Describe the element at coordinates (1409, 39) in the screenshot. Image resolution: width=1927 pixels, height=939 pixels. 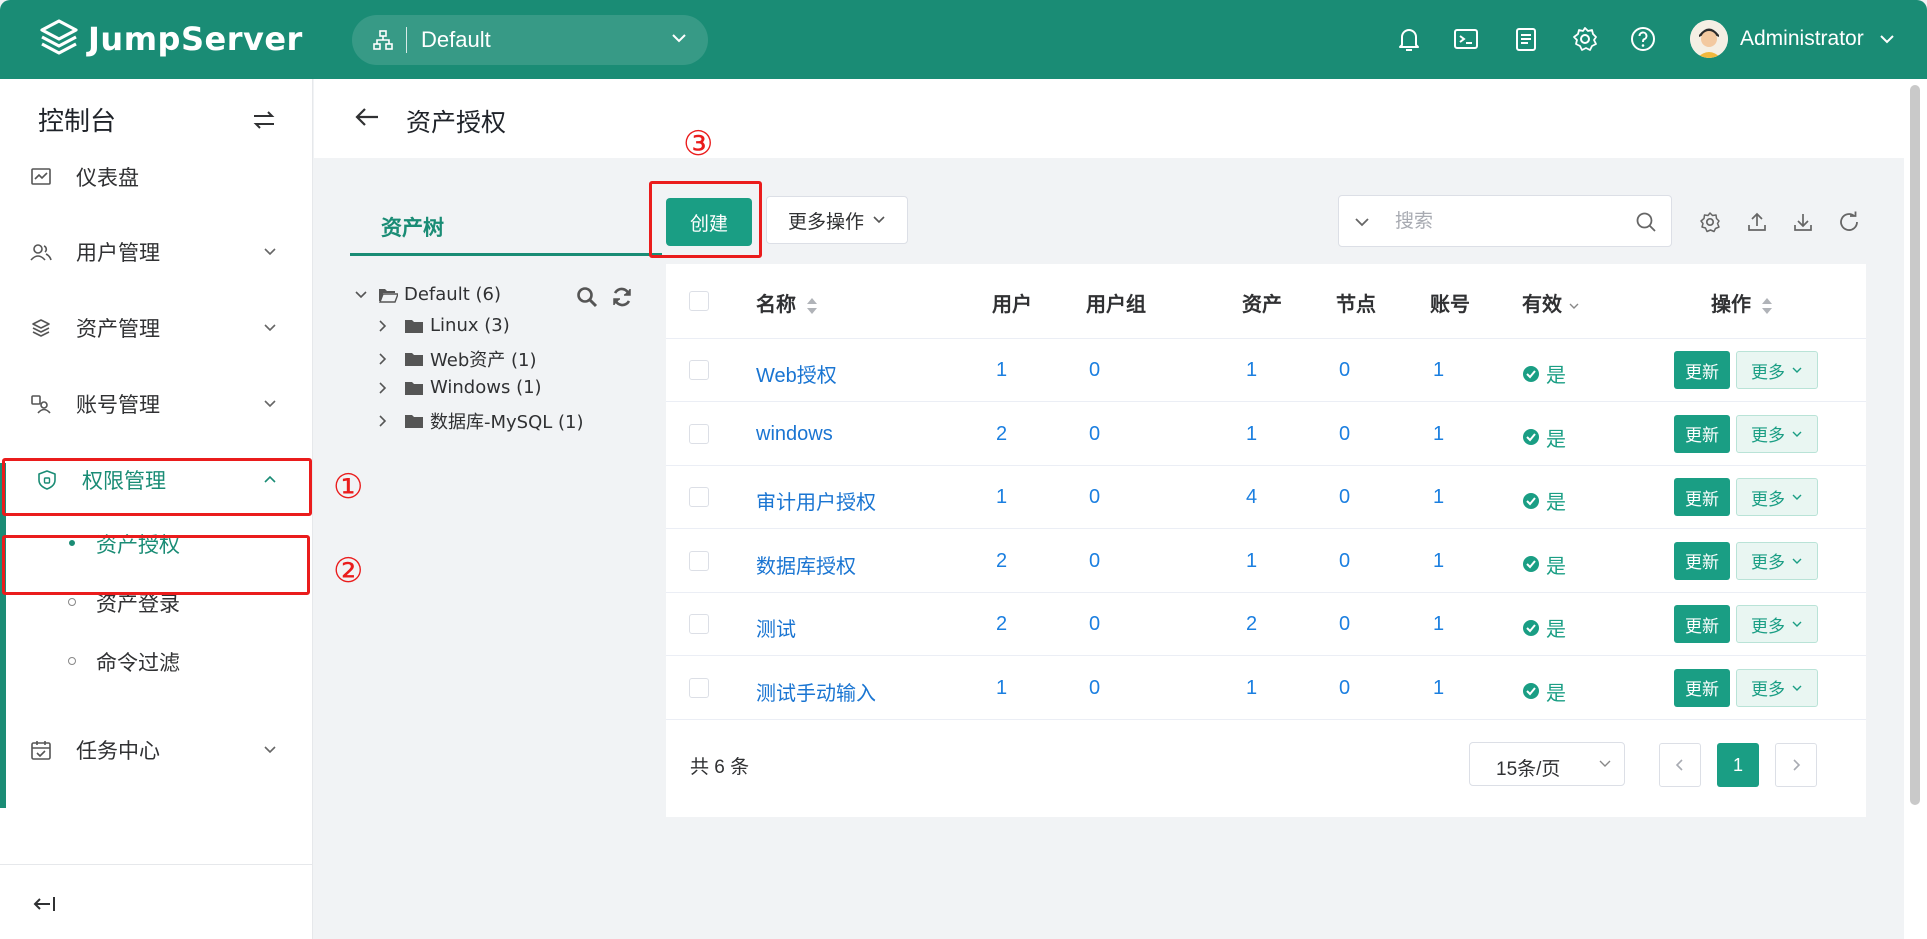
I see `bell-icon` at that location.